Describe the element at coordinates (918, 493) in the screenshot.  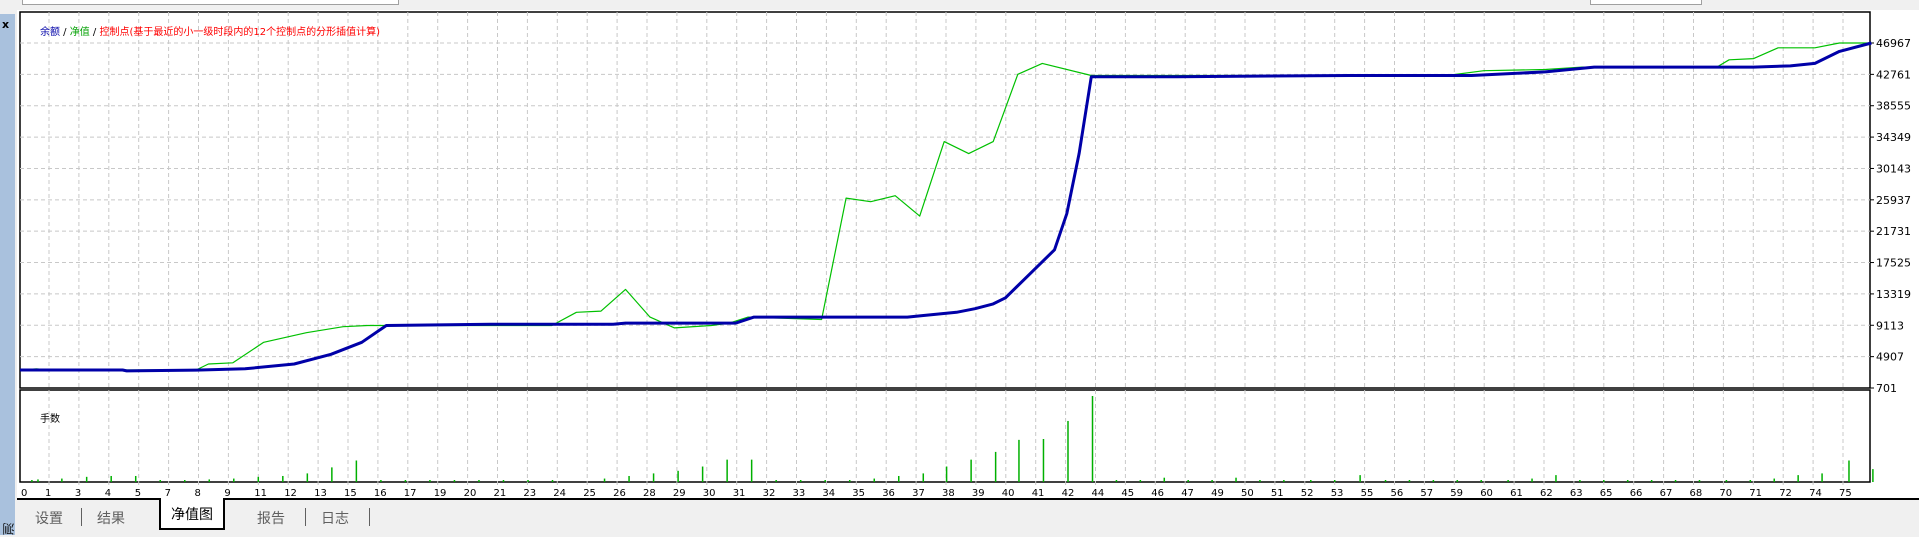
I see `x-tick-label: 37` at that location.